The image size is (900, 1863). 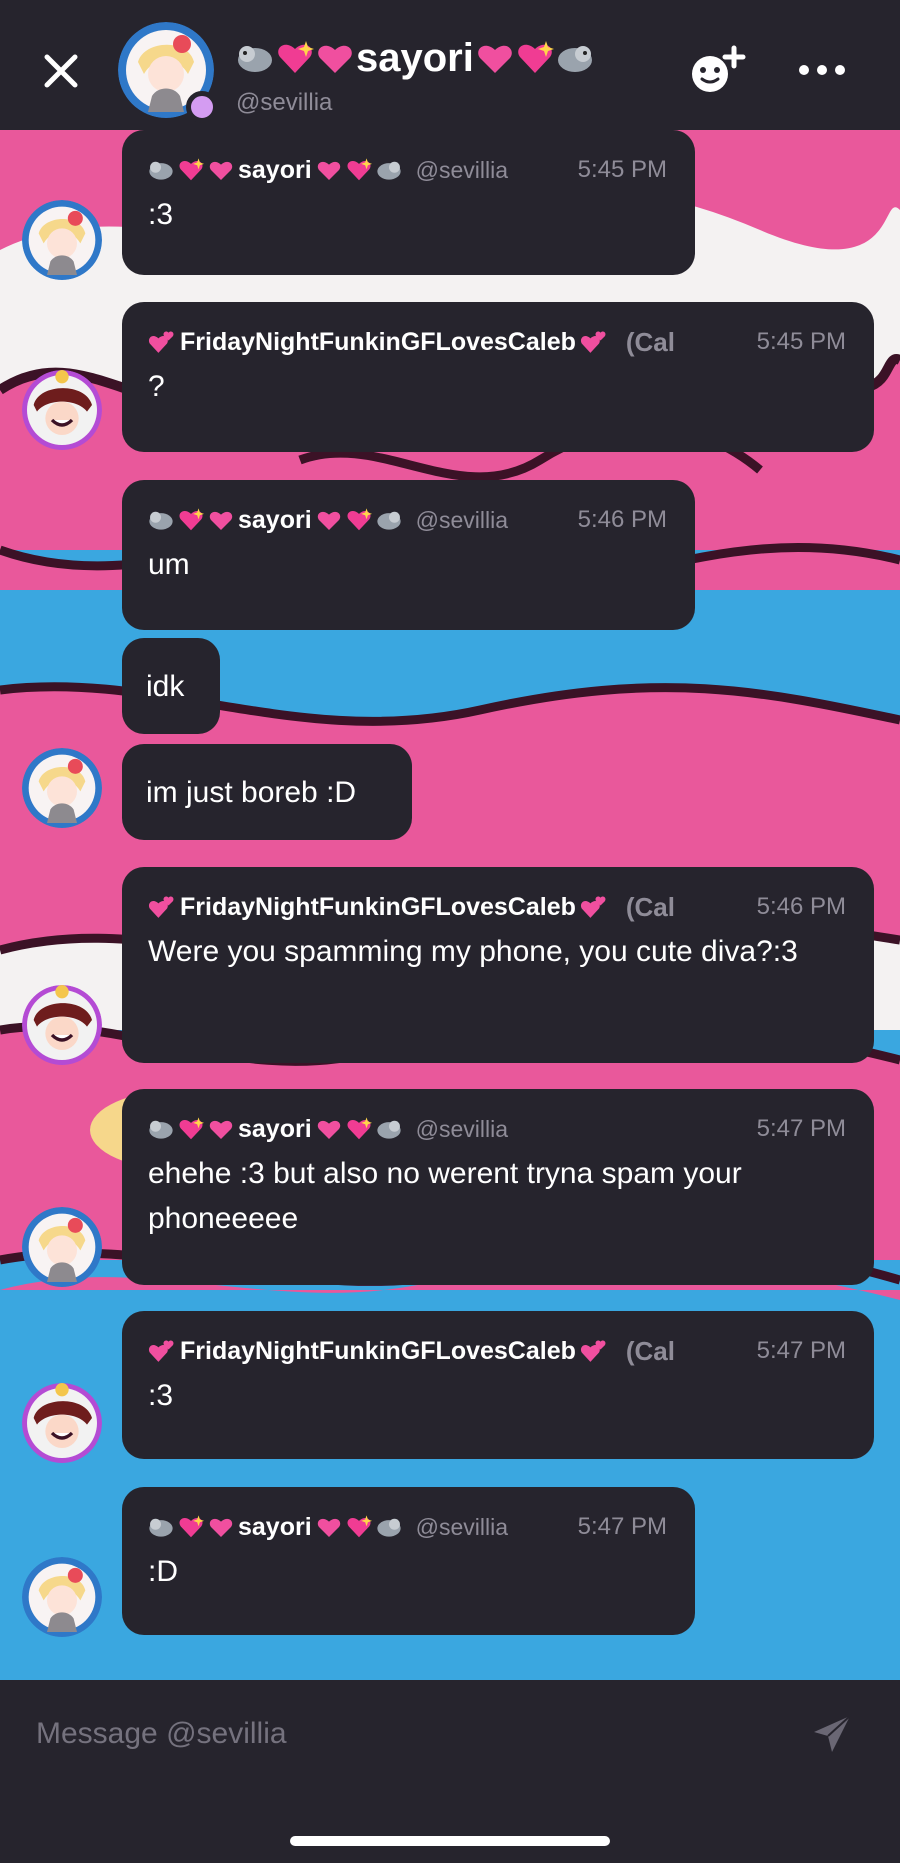 I want to click on message-text: idk, so click(x=165, y=686).